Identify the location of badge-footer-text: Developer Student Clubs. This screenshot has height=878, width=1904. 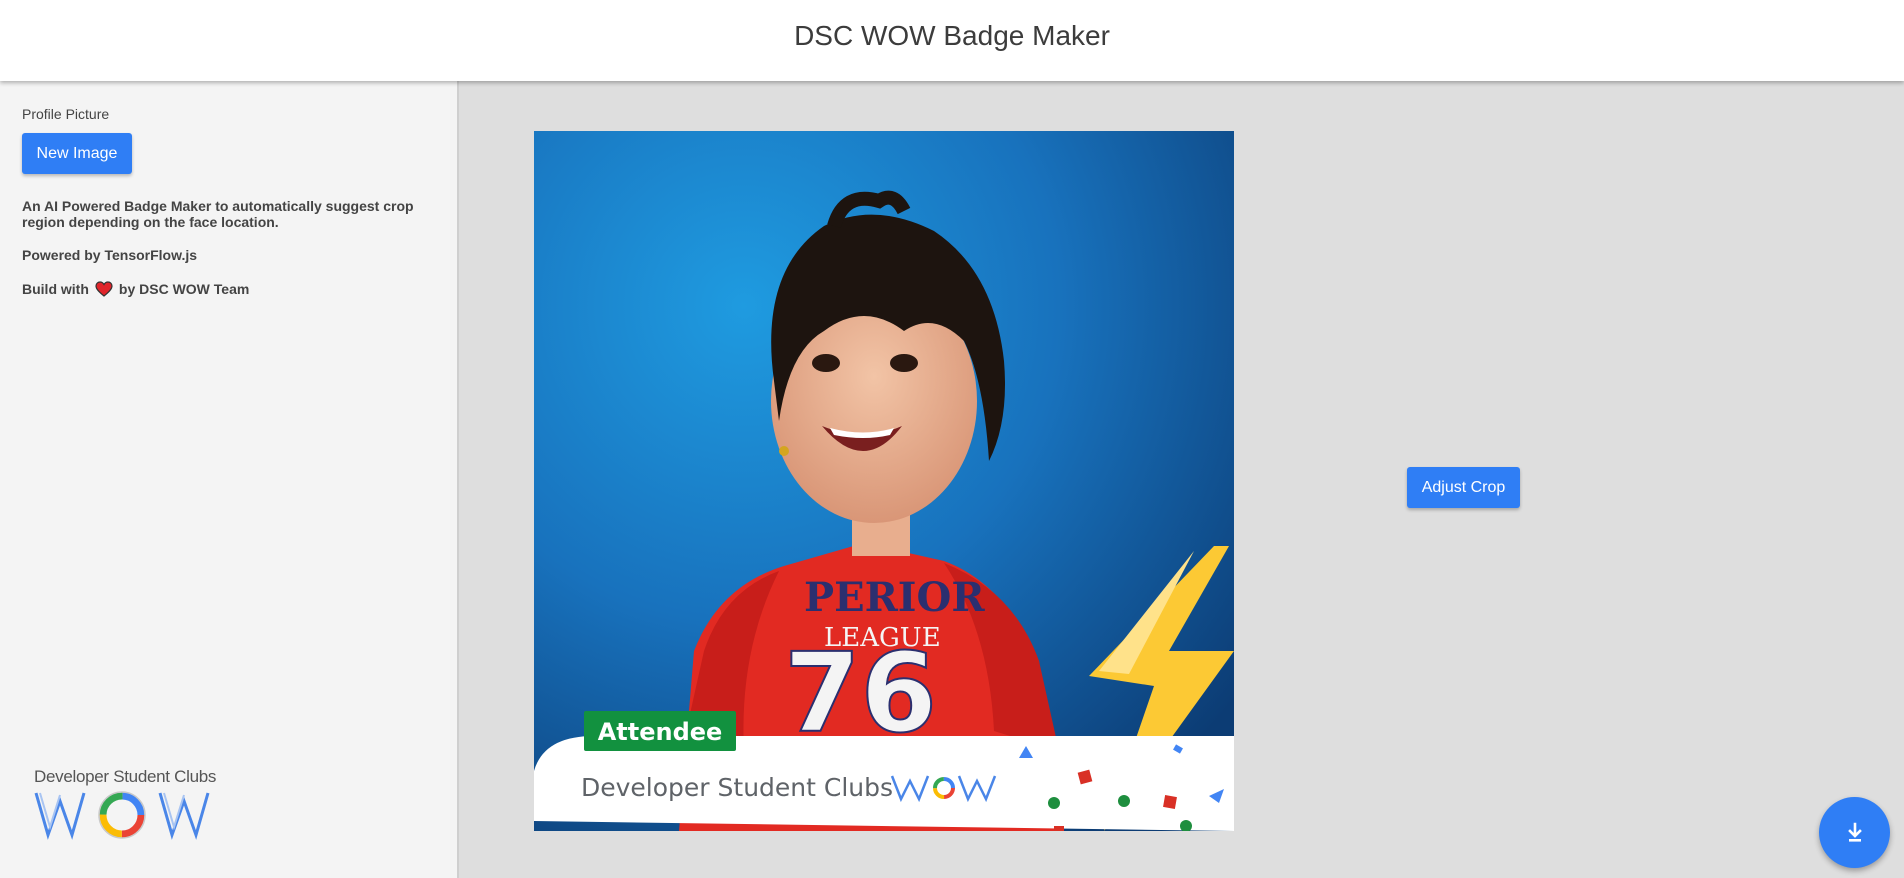
(737, 787).